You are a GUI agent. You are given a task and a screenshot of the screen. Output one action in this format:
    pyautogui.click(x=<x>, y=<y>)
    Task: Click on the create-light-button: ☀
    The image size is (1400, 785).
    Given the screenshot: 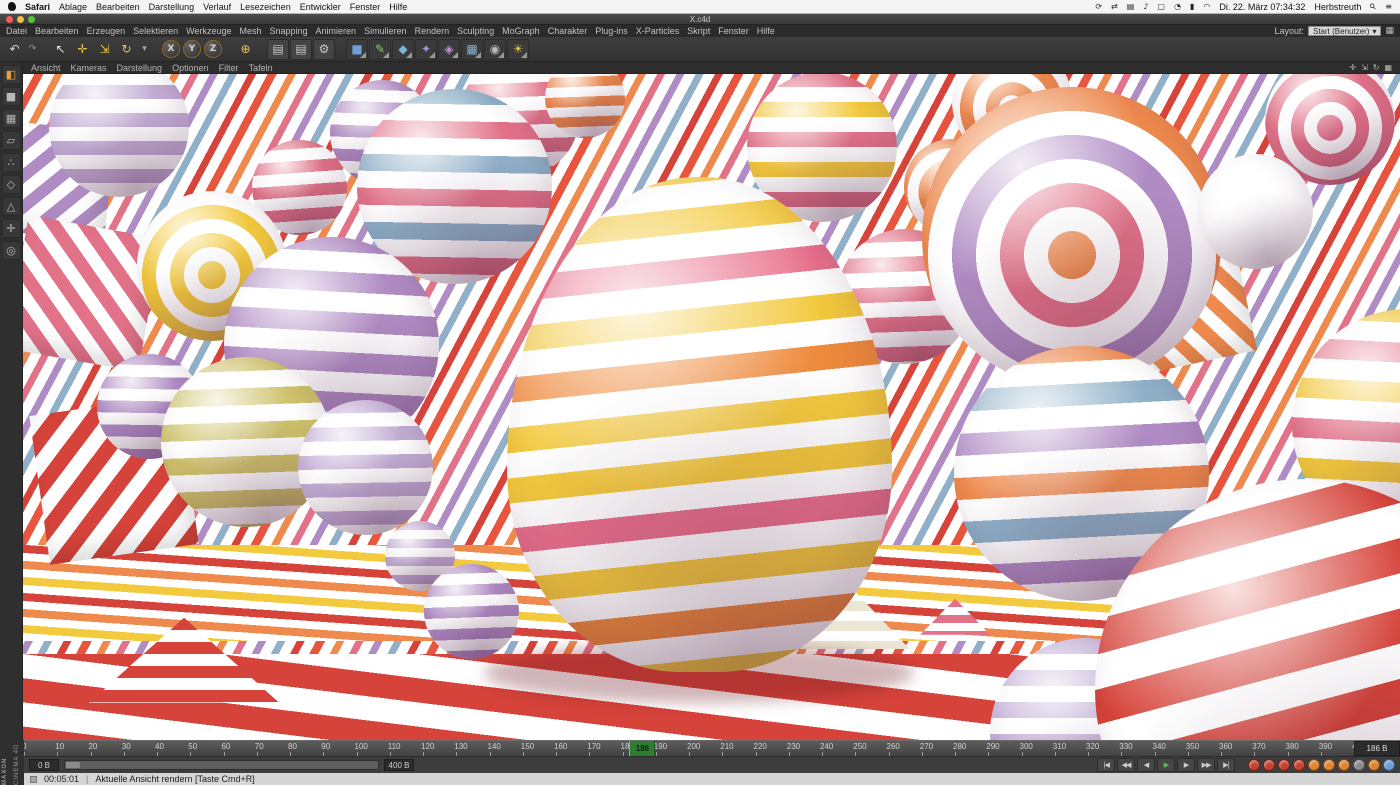 What is the action you would take?
    pyautogui.click(x=518, y=49)
    